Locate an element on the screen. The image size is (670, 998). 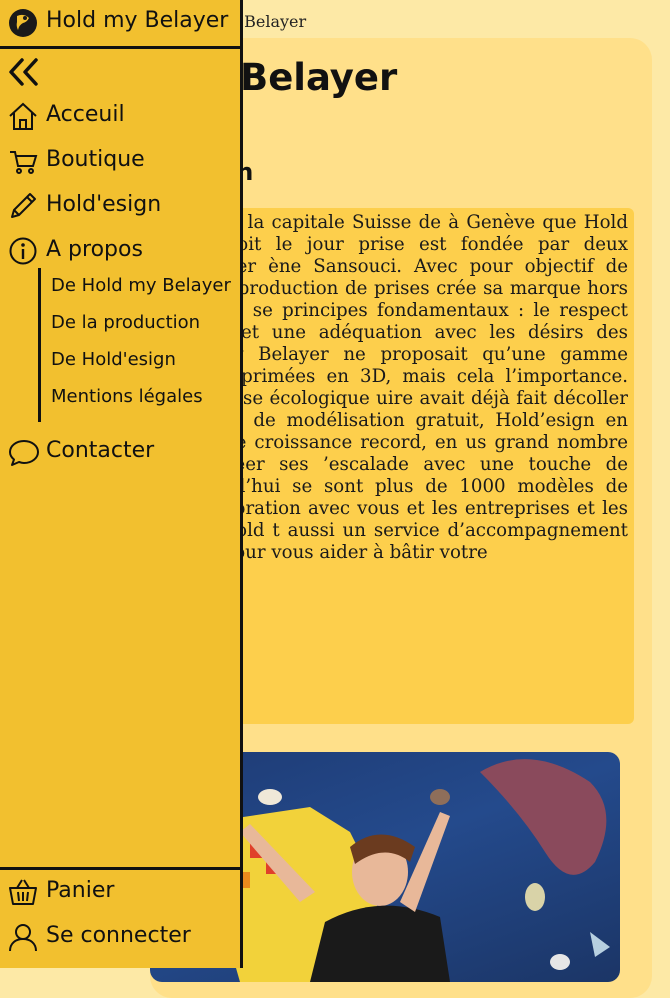
nav-item-holdesign: Hold'esign is located at coordinates (119, 207).